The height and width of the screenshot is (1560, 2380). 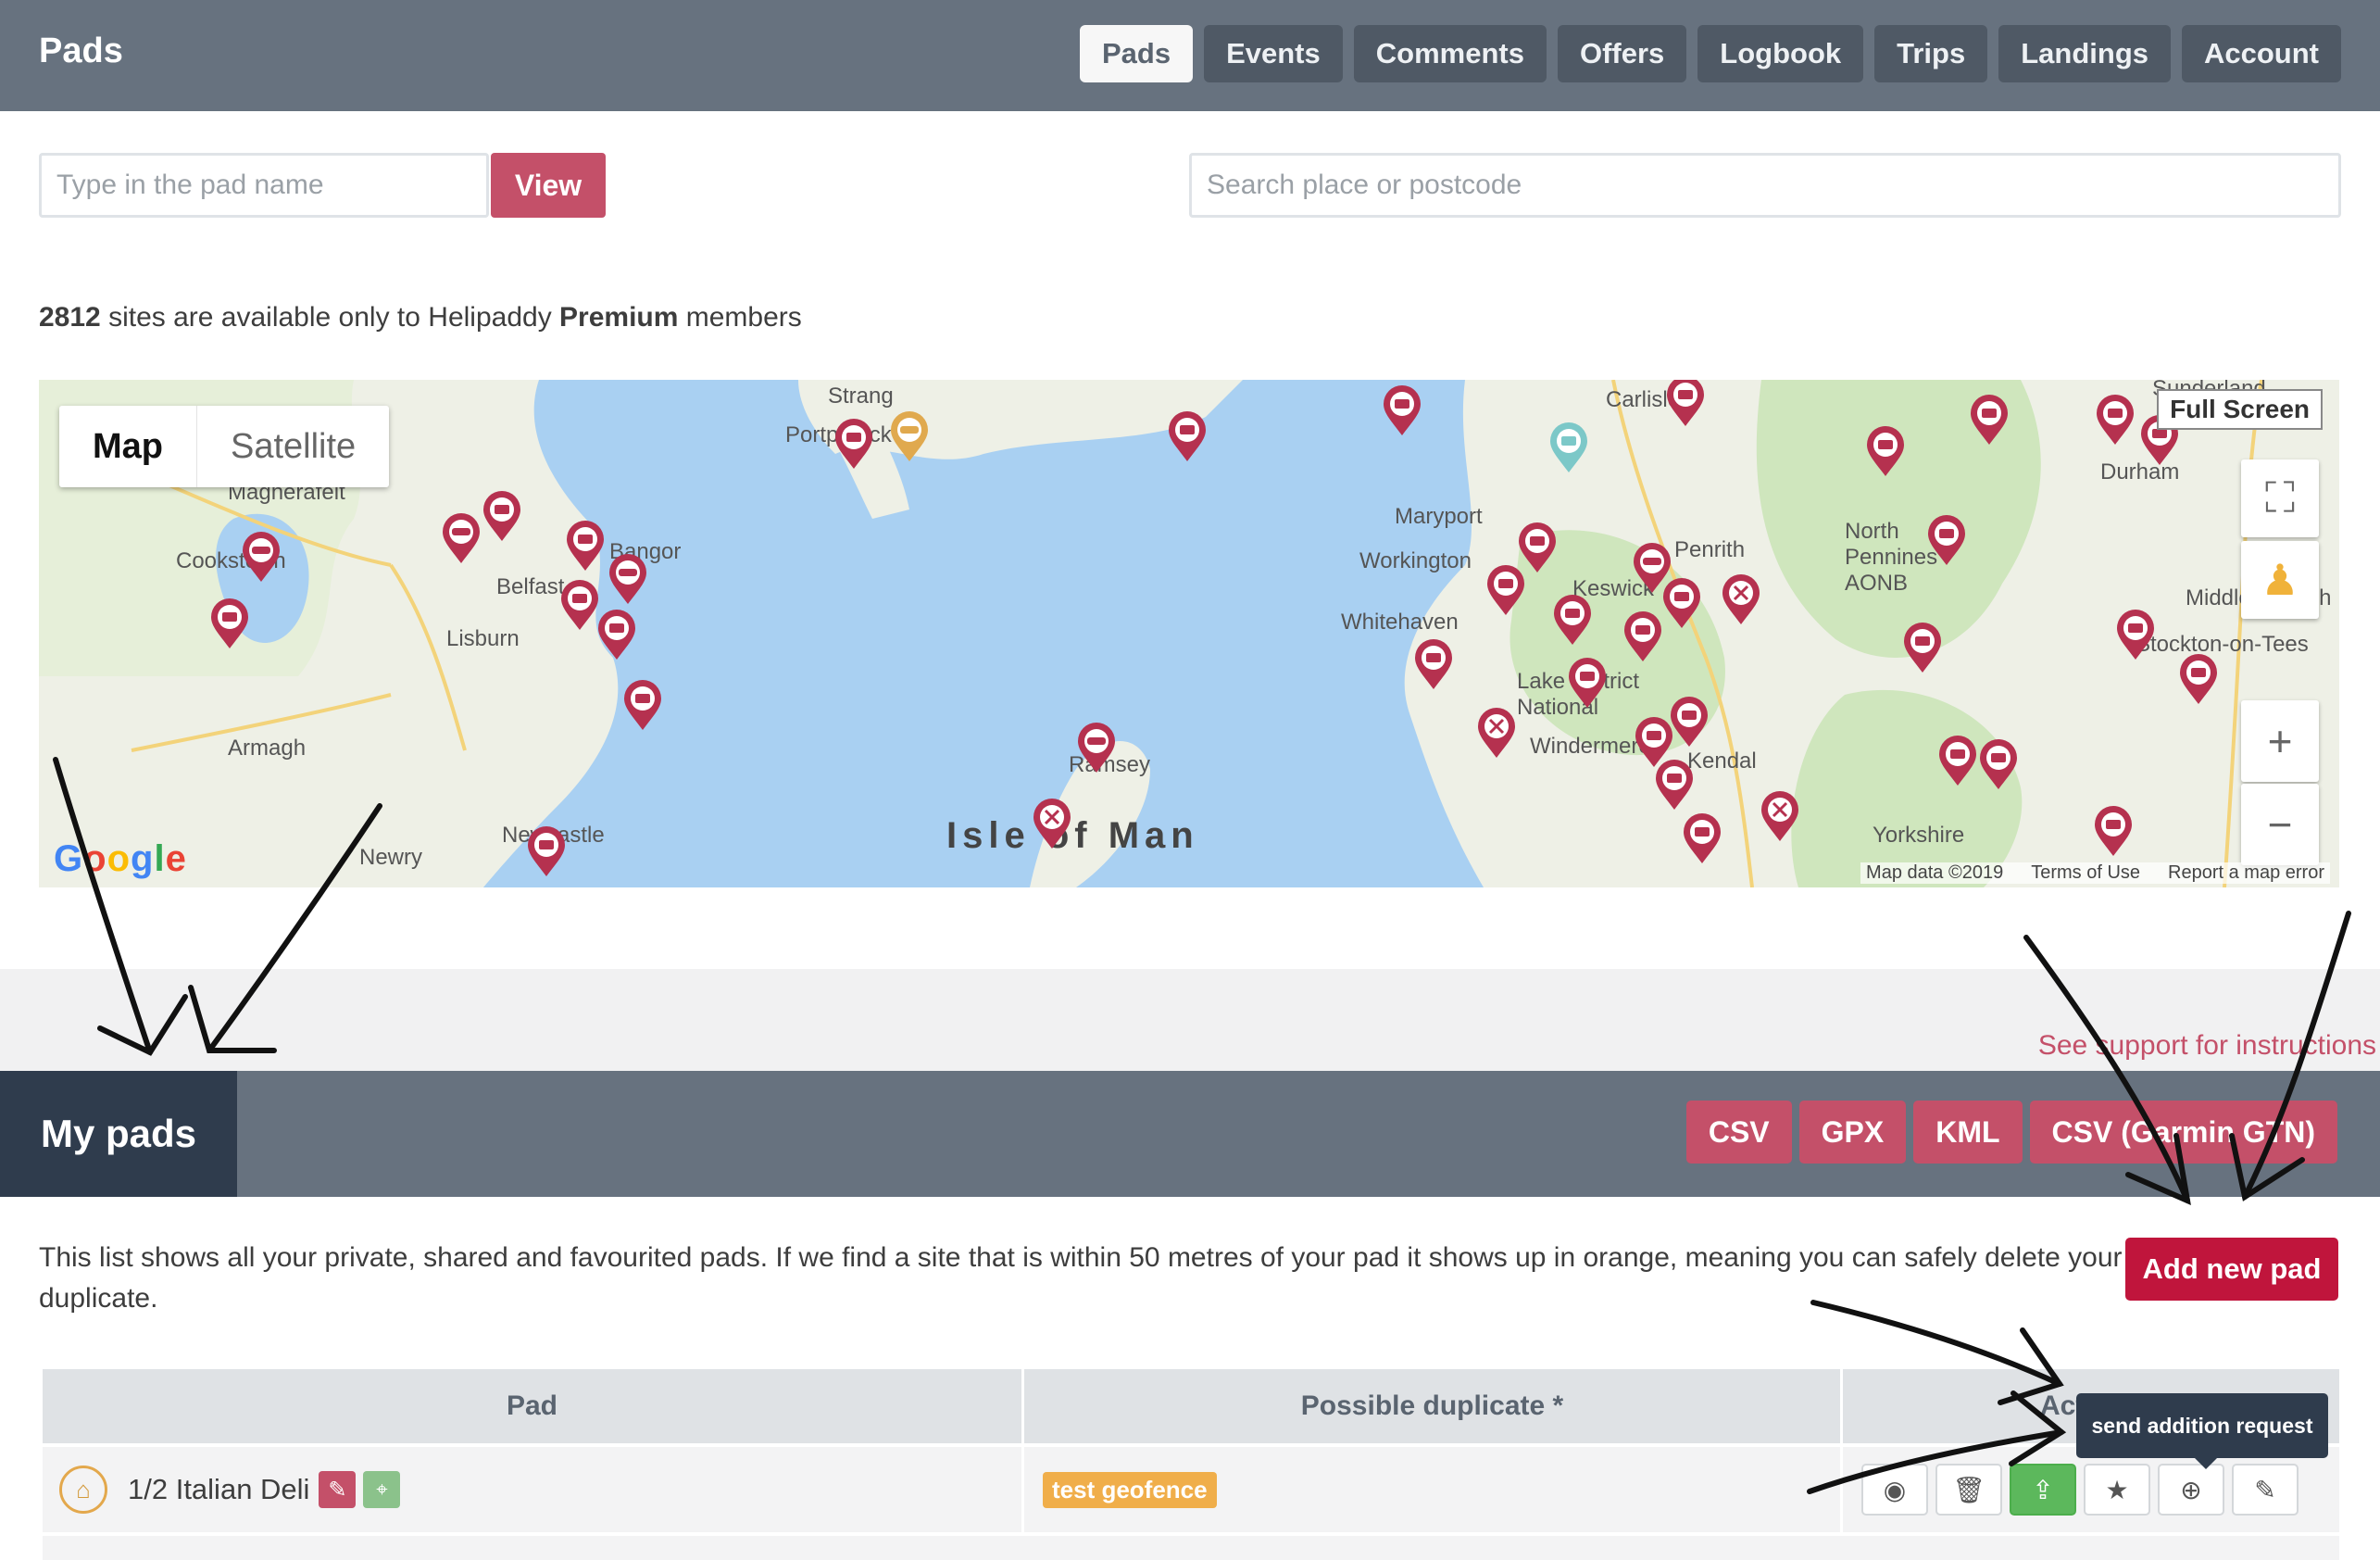 What do you see at coordinates (1710, 549) in the screenshot?
I see `place-label: Penrith` at bounding box center [1710, 549].